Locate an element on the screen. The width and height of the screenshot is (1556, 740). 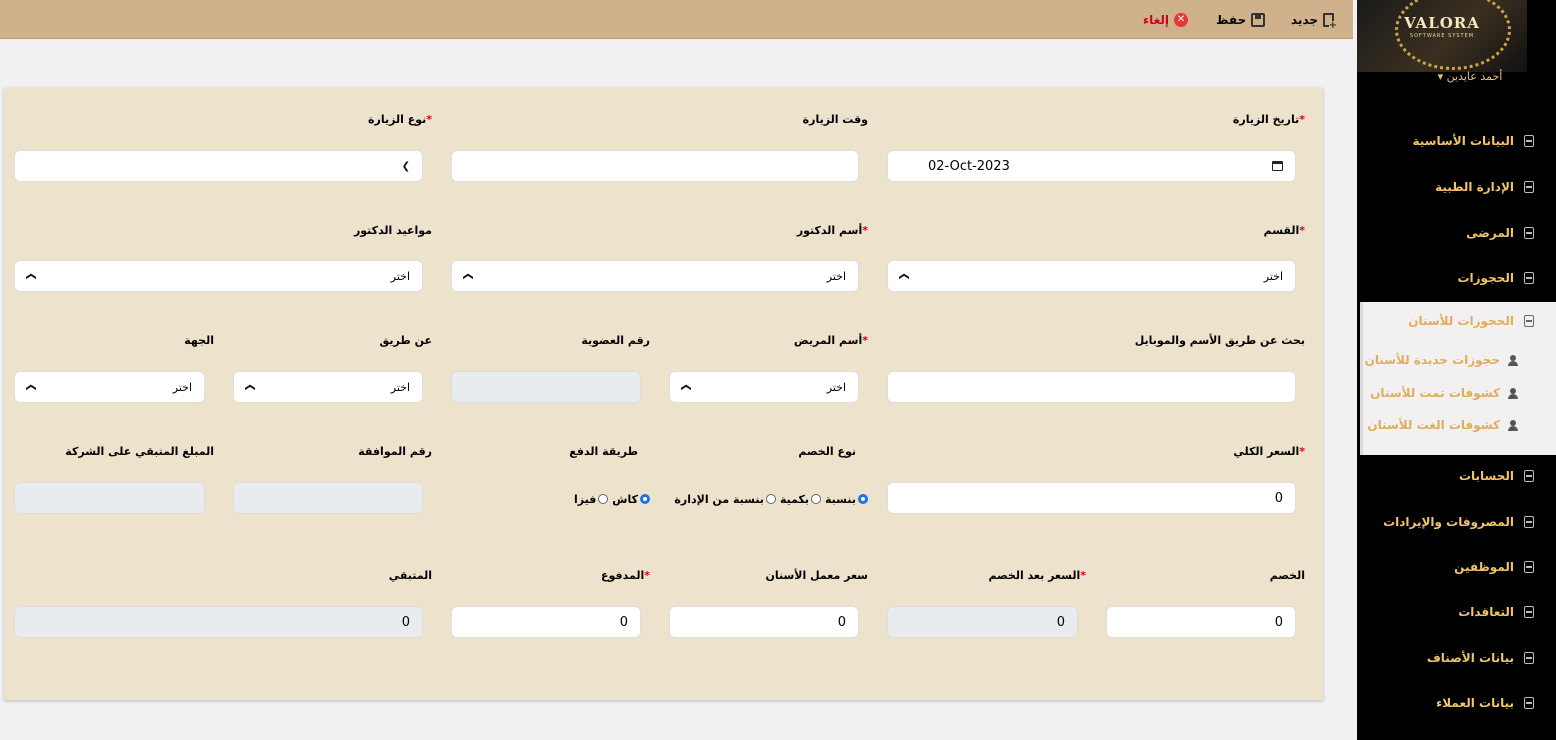
sidebar-item-employees: الموظفين is located at coordinates (1449, 567).